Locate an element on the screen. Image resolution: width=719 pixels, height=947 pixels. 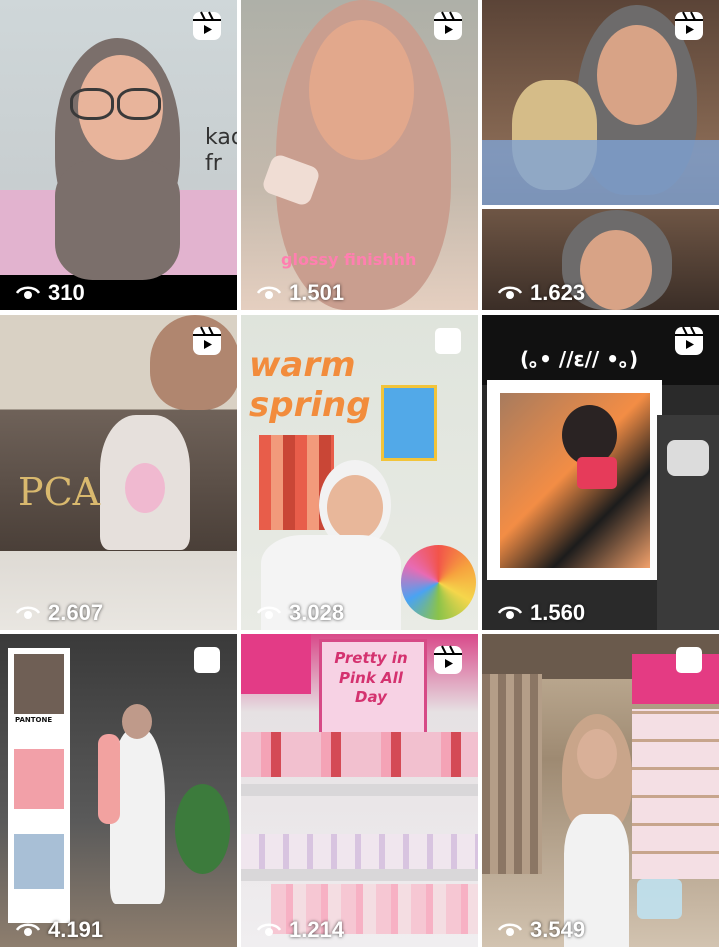
view-count: 1.623 is located at coordinates (541, 293).